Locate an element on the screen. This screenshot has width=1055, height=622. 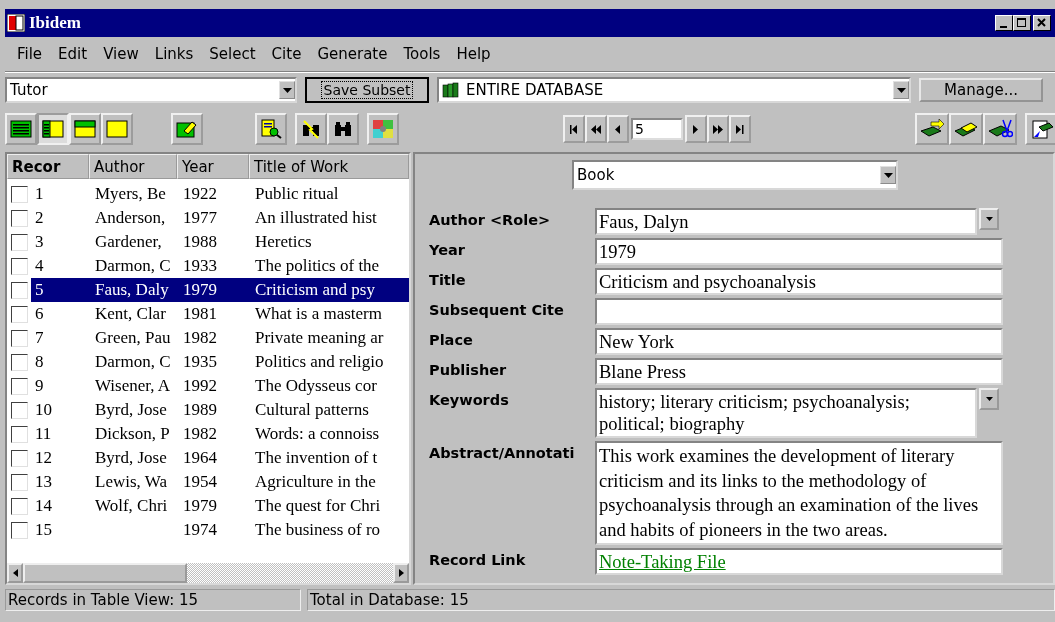
database-dropdown: Tutor is located at coordinates (151, 90).